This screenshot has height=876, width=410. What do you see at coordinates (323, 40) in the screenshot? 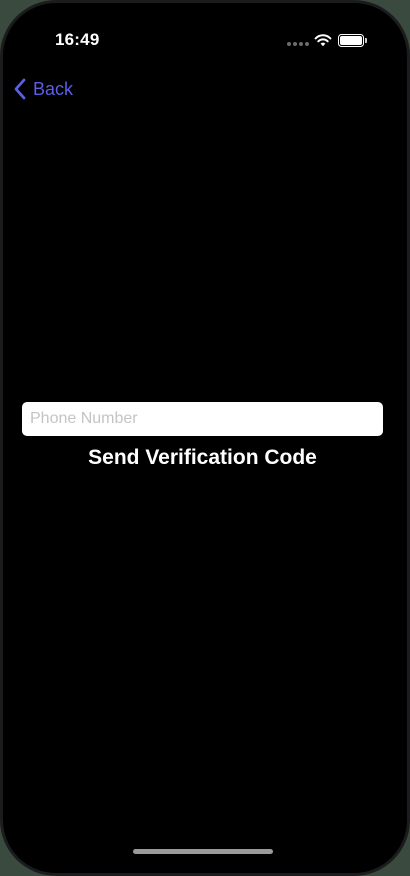
I see `wifi-icon` at bounding box center [323, 40].